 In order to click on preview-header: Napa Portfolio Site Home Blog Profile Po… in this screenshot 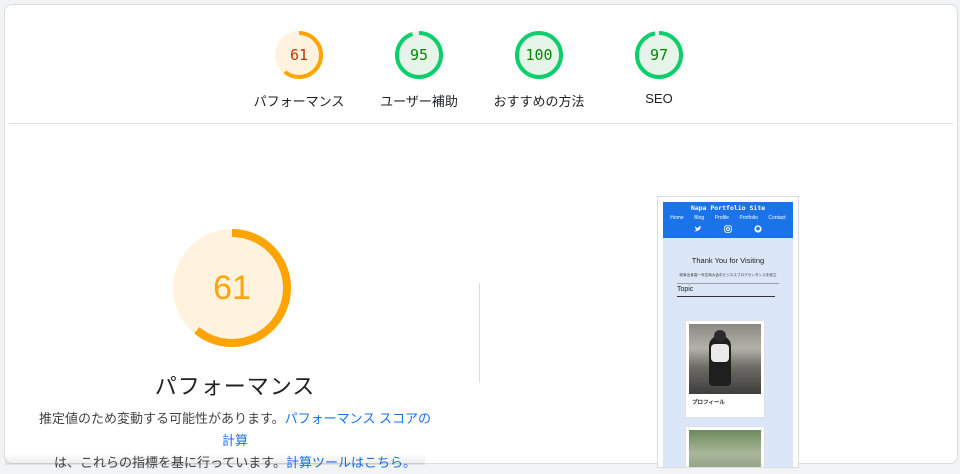, I will do `click(728, 220)`.